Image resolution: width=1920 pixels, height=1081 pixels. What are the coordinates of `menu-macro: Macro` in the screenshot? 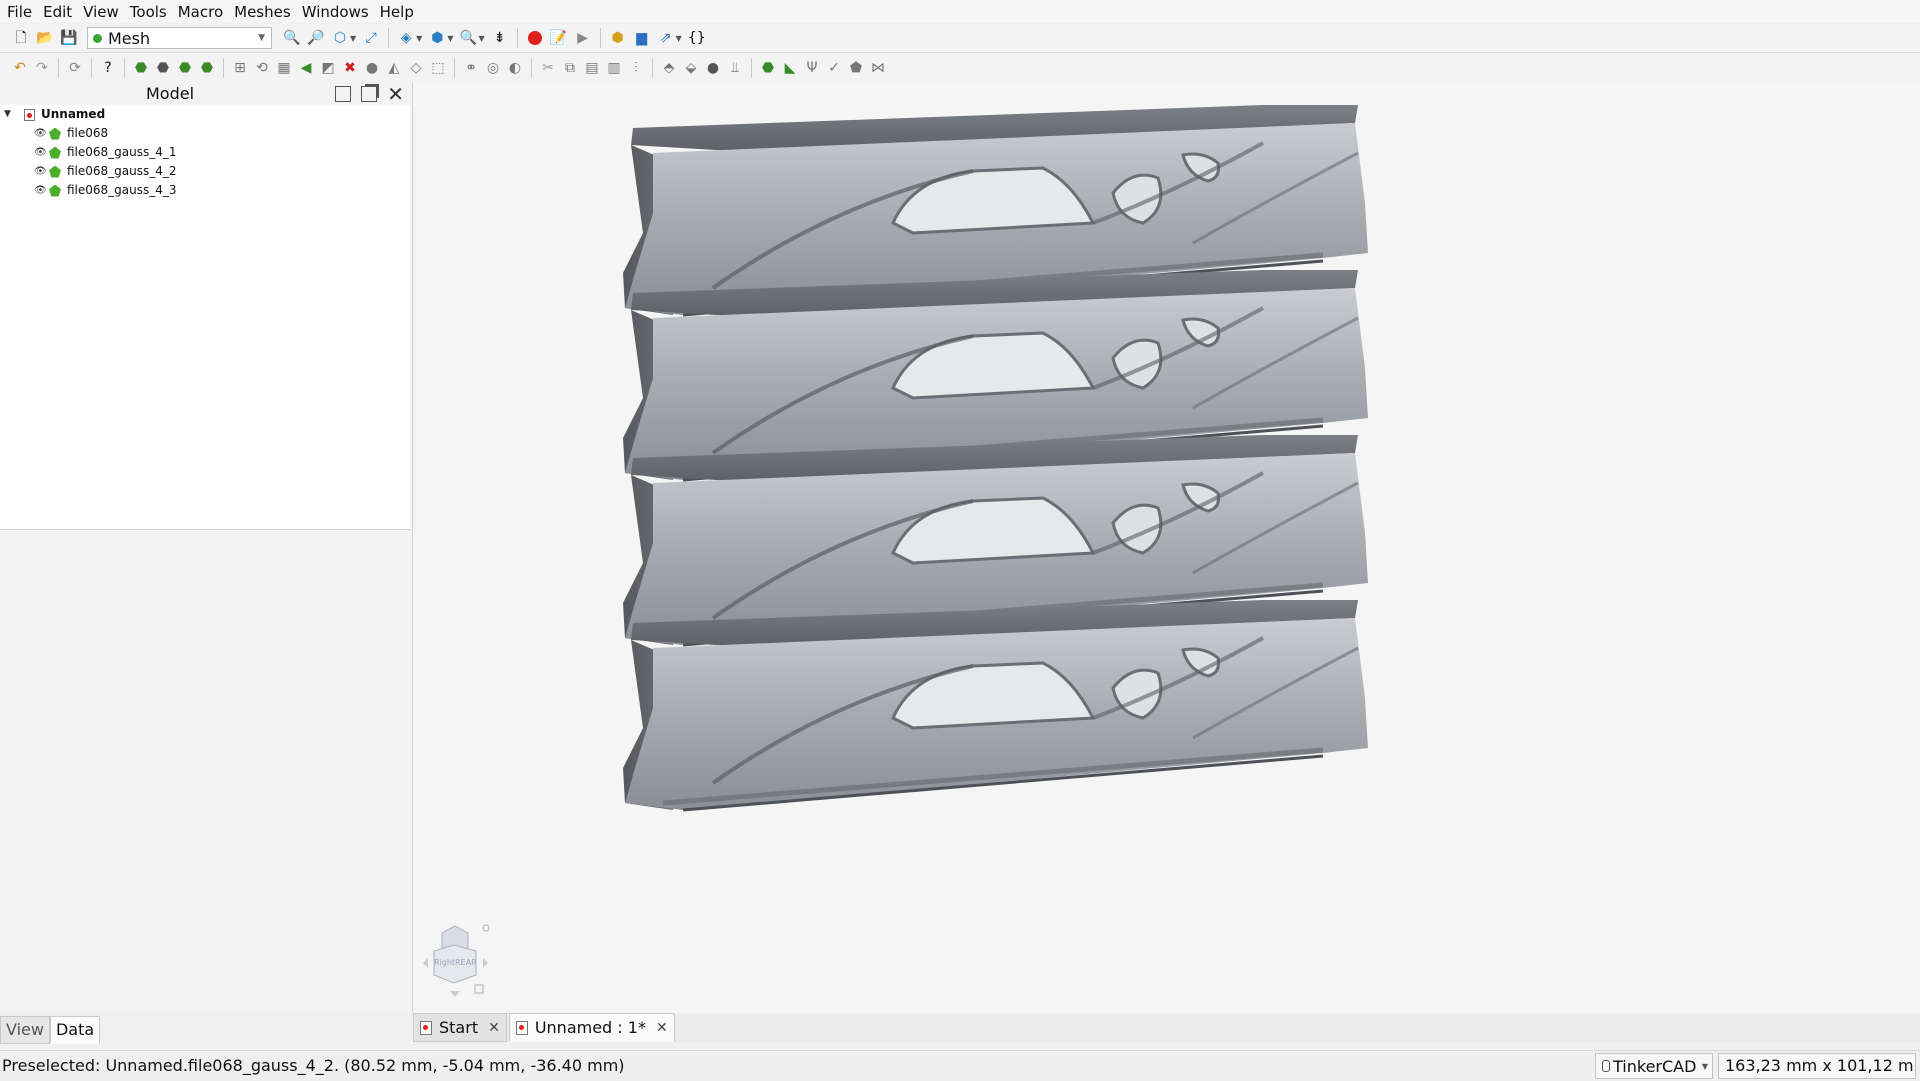 It's located at (200, 12).